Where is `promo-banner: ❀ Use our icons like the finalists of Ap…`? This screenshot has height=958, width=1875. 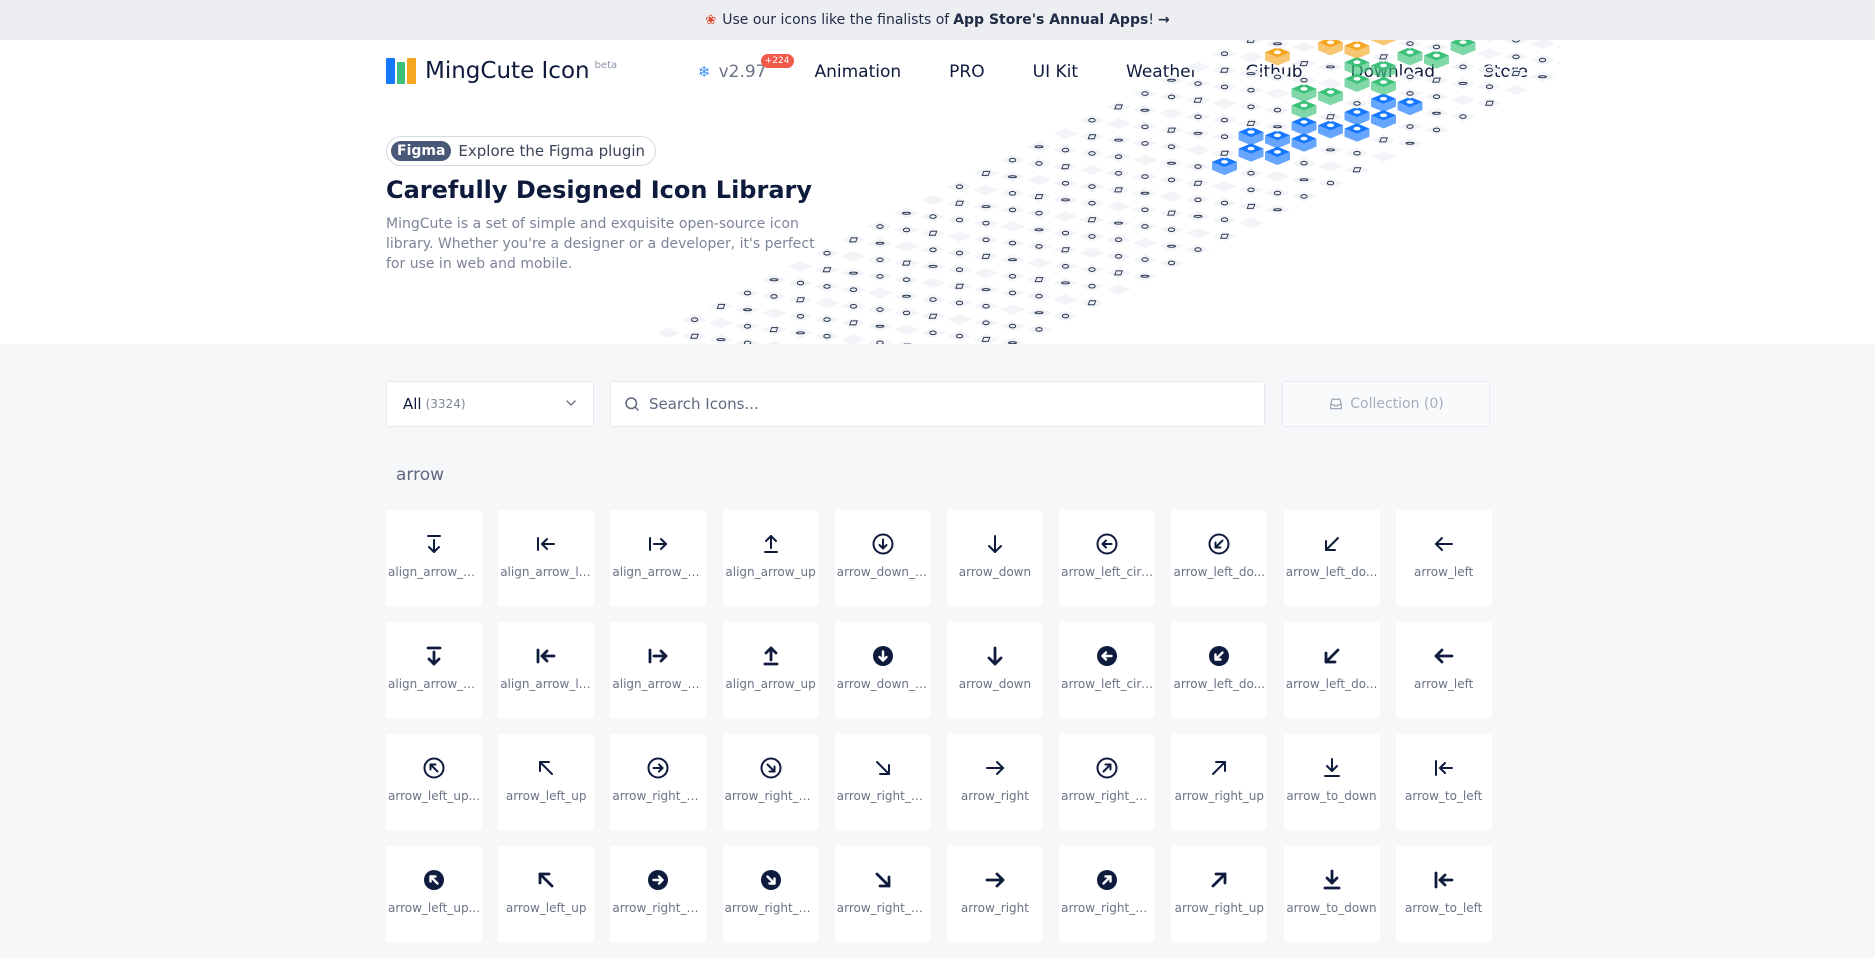
promo-banner: ❀ Use our icons like the finalists of Ap… is located at coordinates (937, 20).